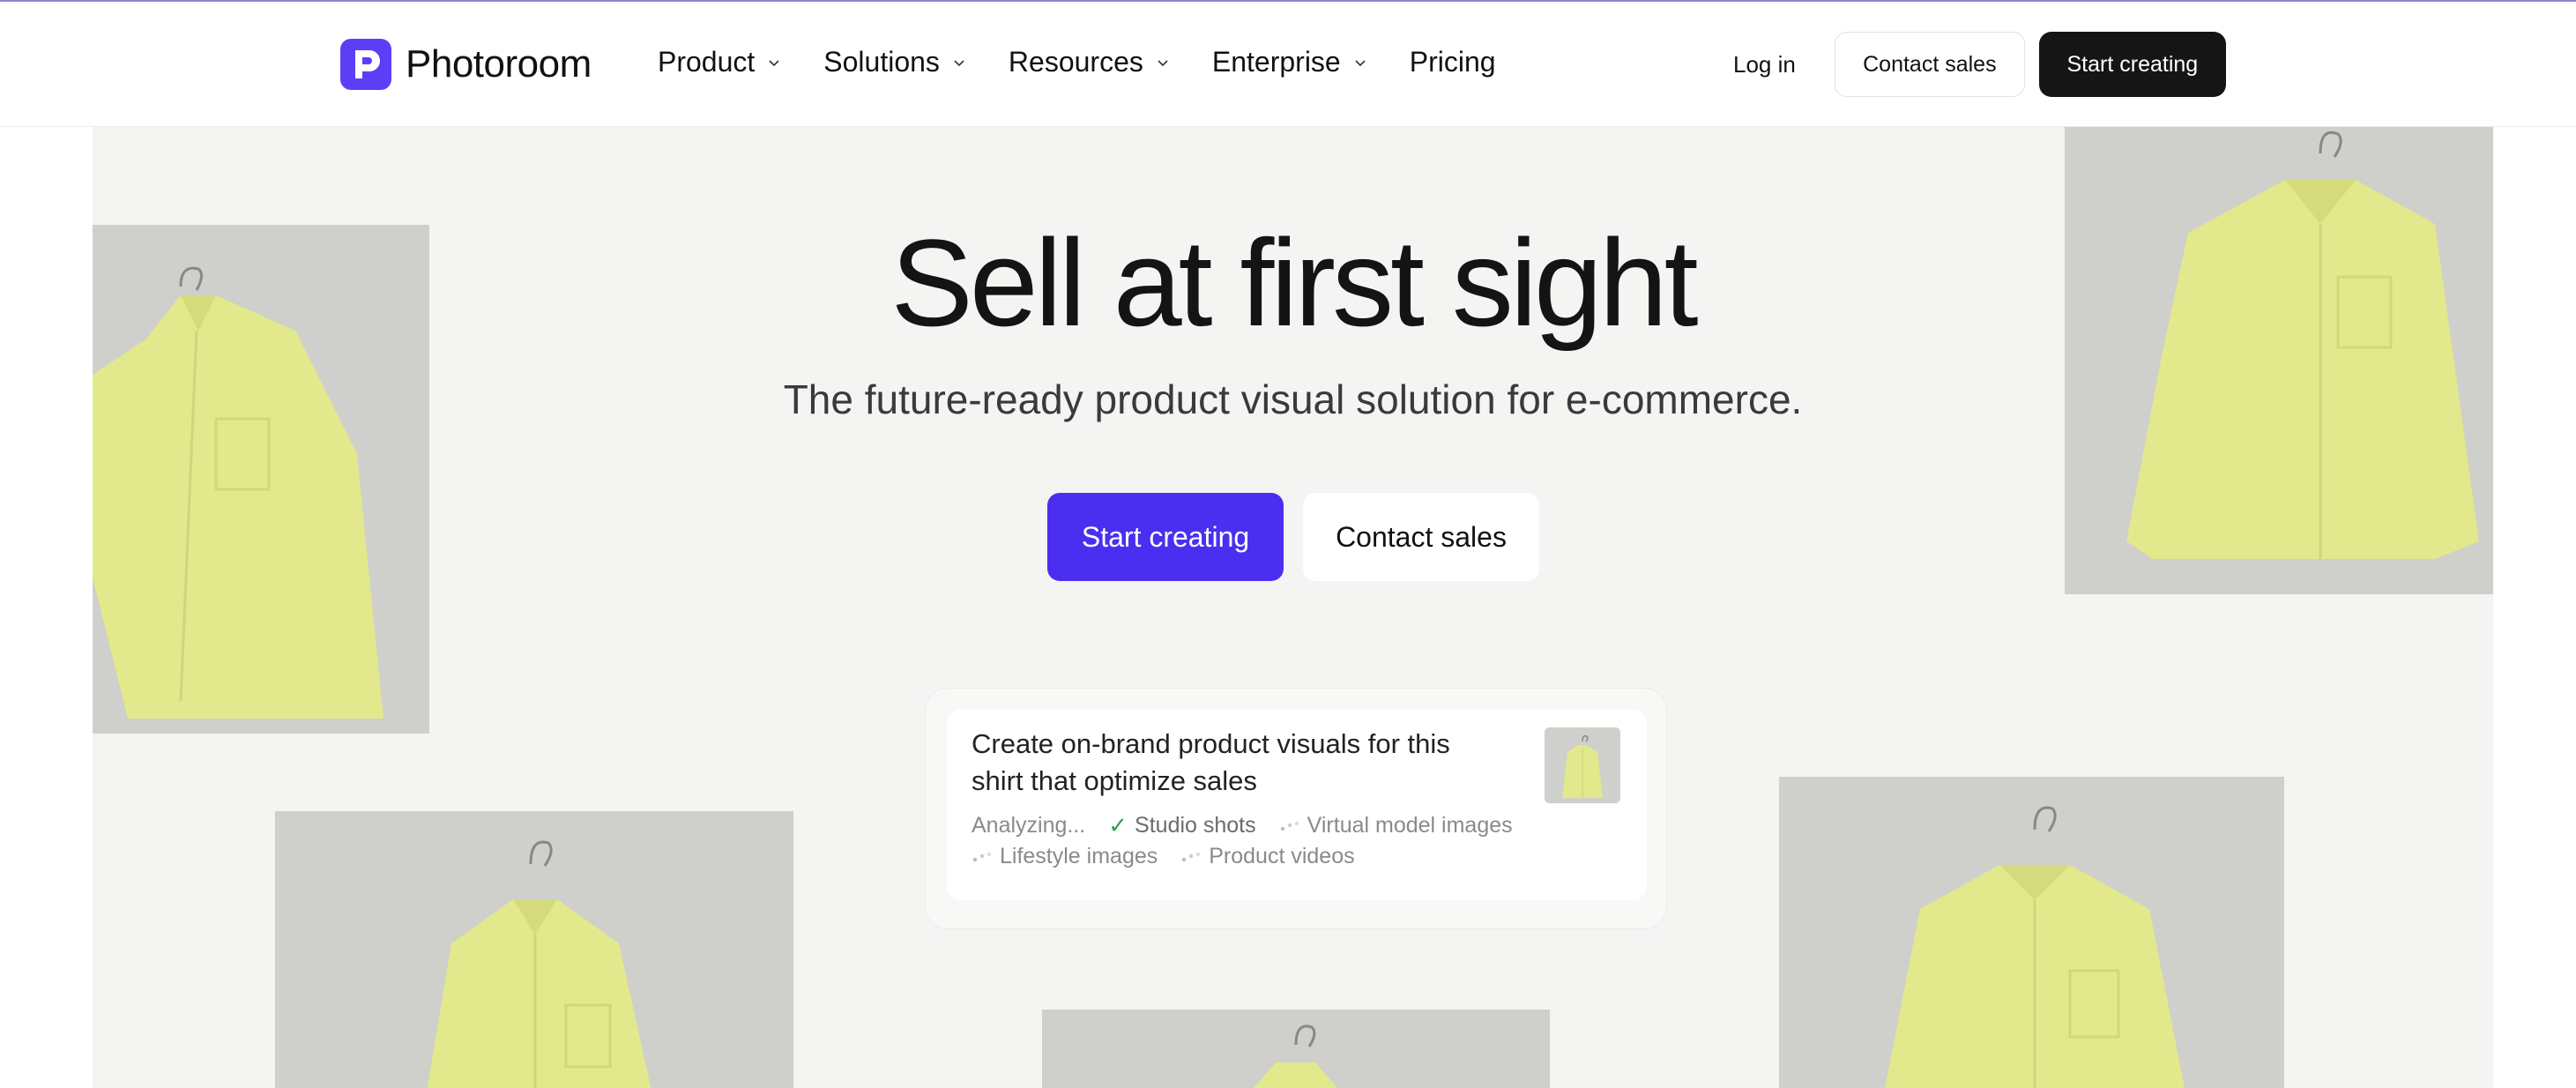  I want to click on nav-product: Product, so click(720, 62).